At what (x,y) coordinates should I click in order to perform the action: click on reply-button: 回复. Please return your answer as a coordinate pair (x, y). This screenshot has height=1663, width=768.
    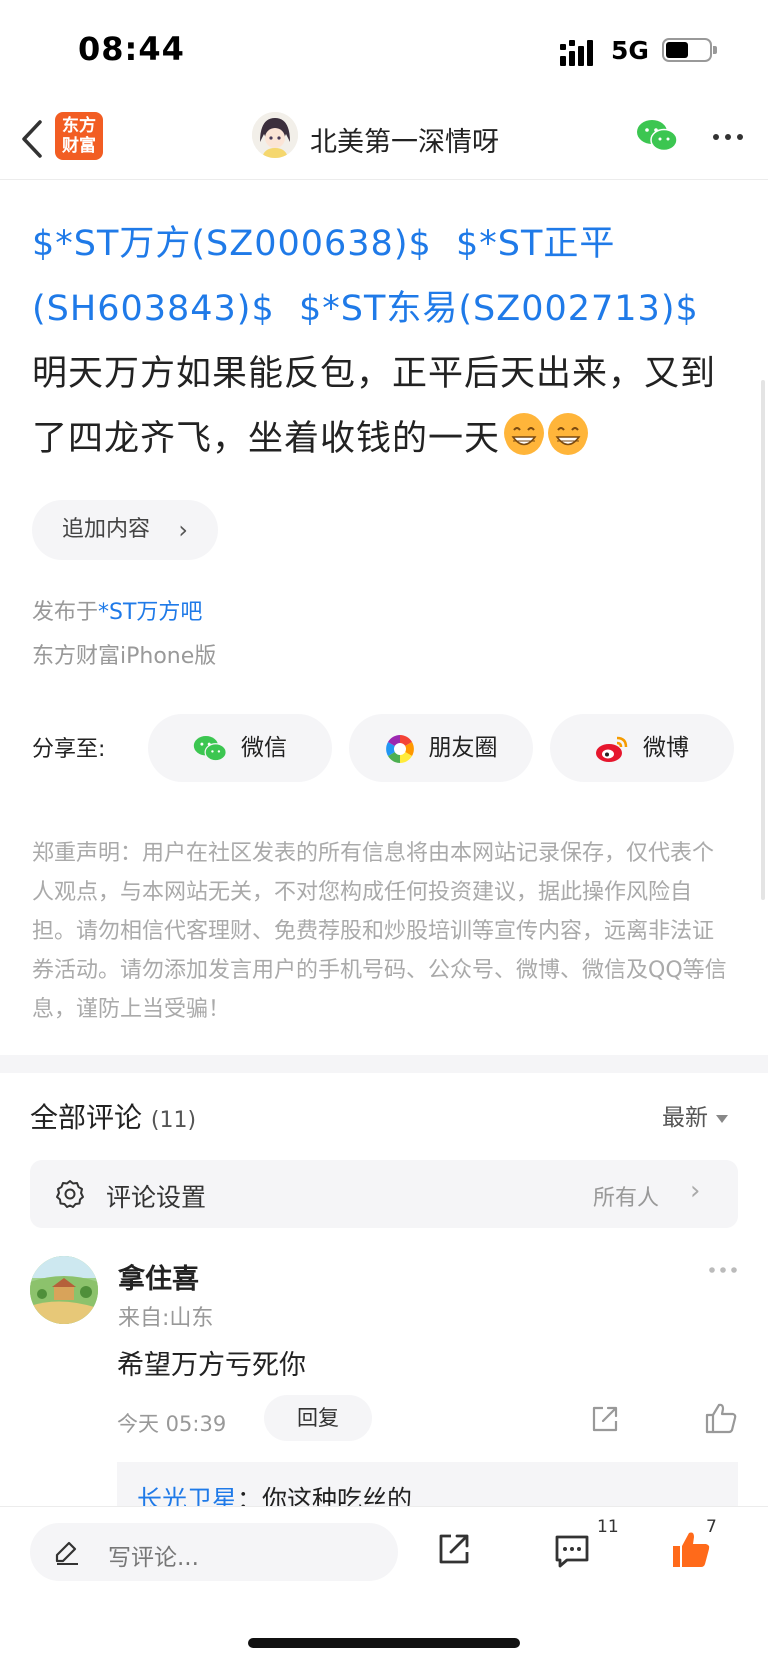
    Looking at the image, I should click on (318, 1418).